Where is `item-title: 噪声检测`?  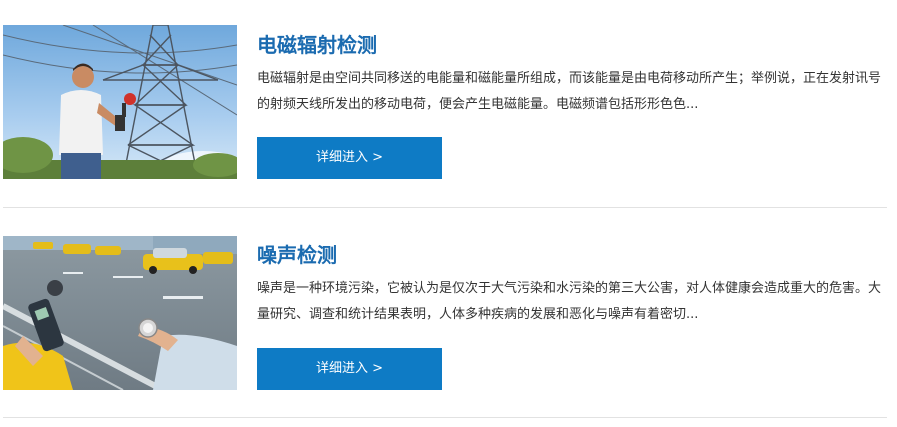 item-title: 噪声检测 is located at coordinates (297, 255).